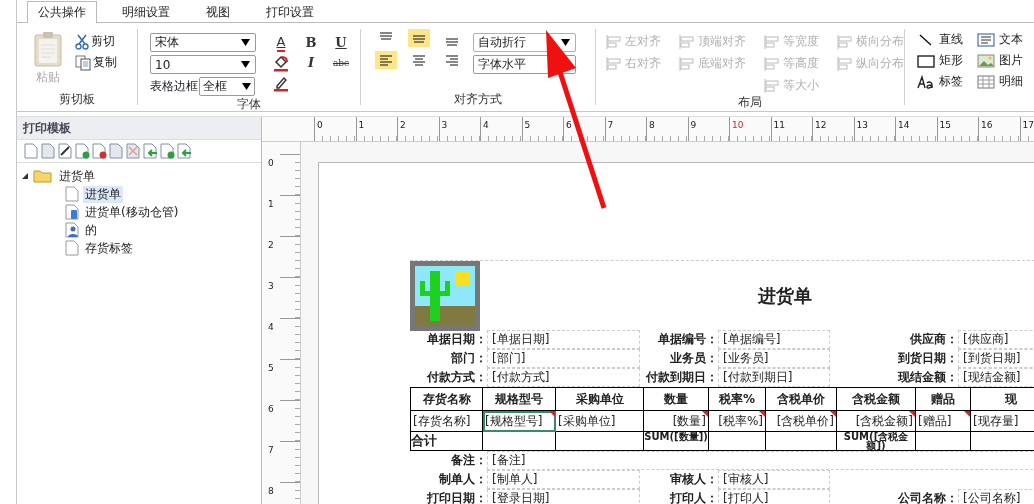  What do you see at coordinates (468, 358) in the screenshot?
I see `field-label: 部门：` at bounding box center [468, 358].